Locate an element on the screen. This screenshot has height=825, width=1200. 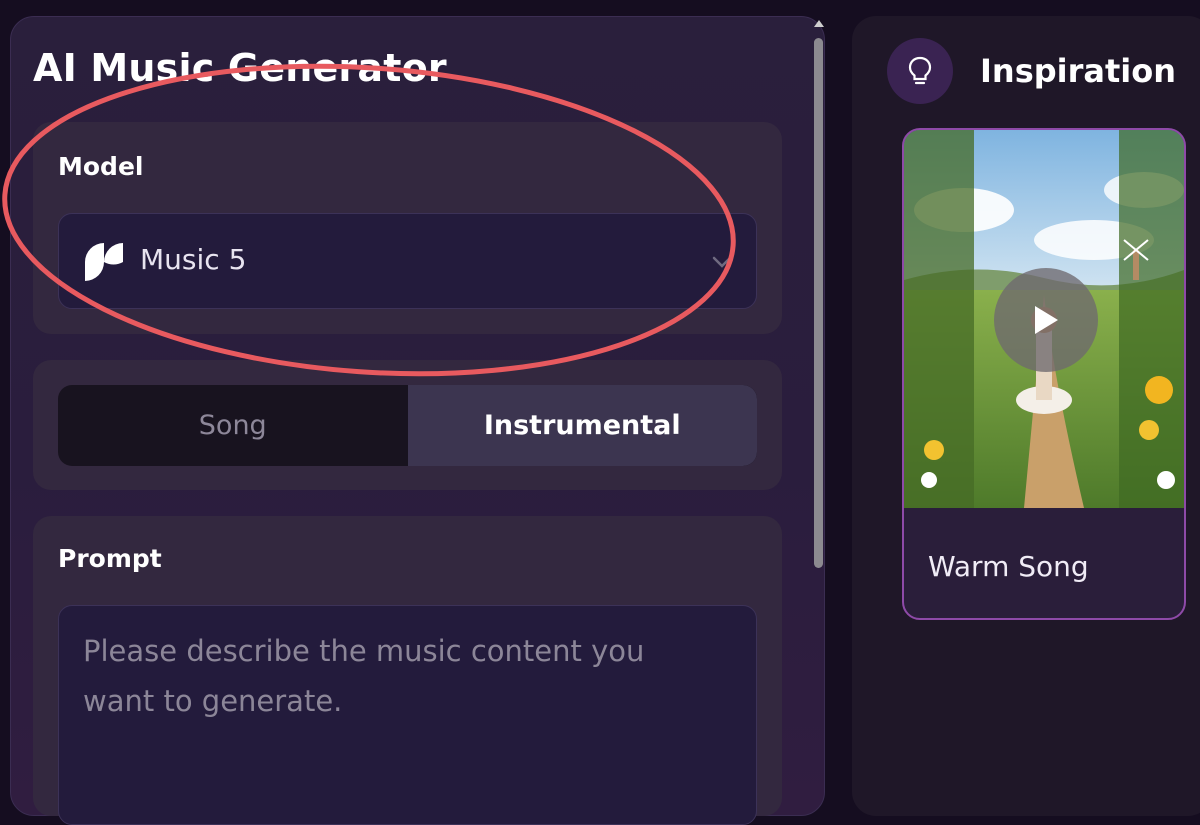
wave-logo-icon is located at coordinates (104, 262).